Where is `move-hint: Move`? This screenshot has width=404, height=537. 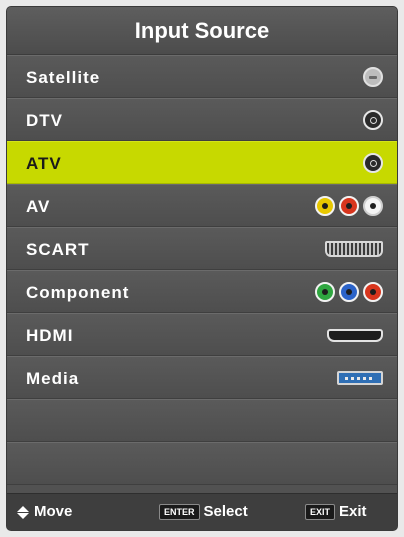
move-hint: Move is located at coordinates (44, 512).